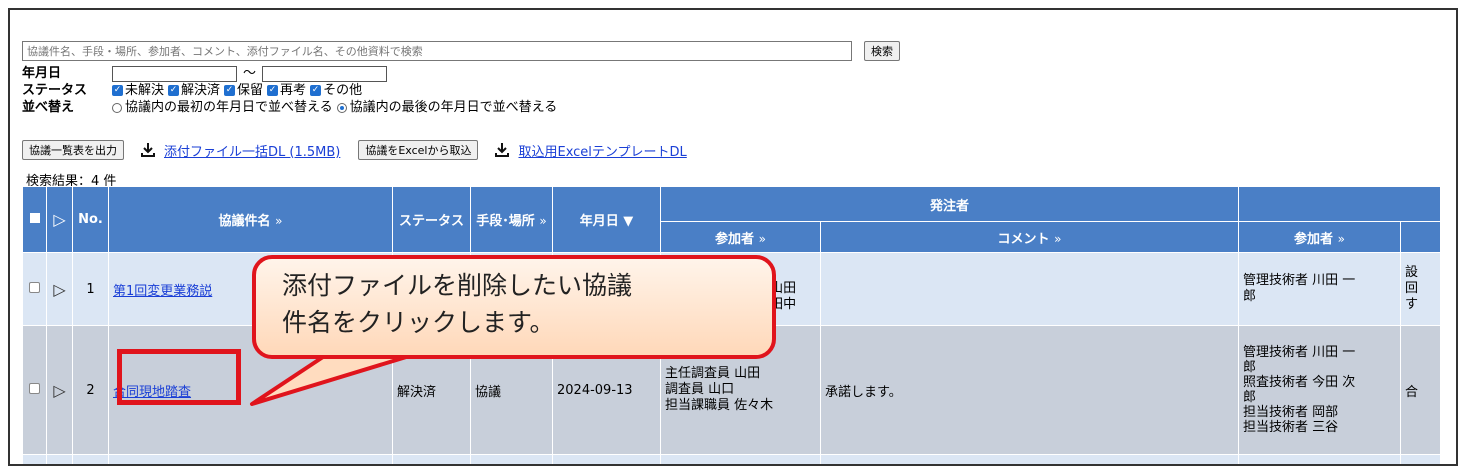 The image size is (1468, 476). Describe the element at coordinates (457, 285) in the screenshot. I see `callout-line1: 添付ファイルを削除したい協議` at that location.